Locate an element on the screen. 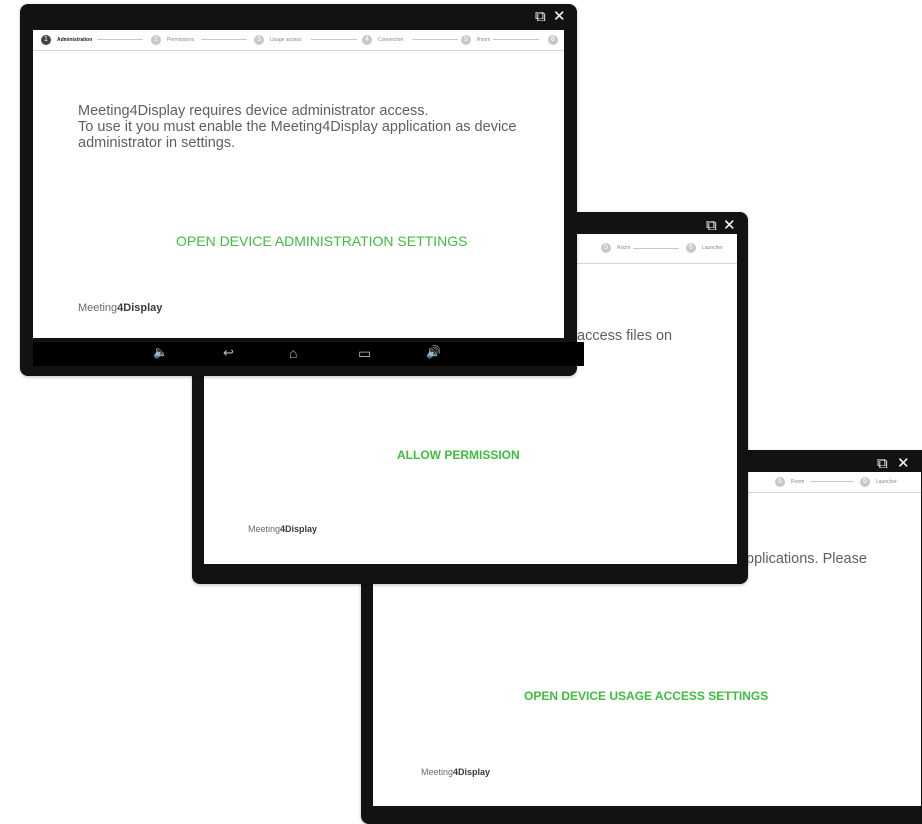  home-icon: ⌂ is located at coordinates (293, 353).